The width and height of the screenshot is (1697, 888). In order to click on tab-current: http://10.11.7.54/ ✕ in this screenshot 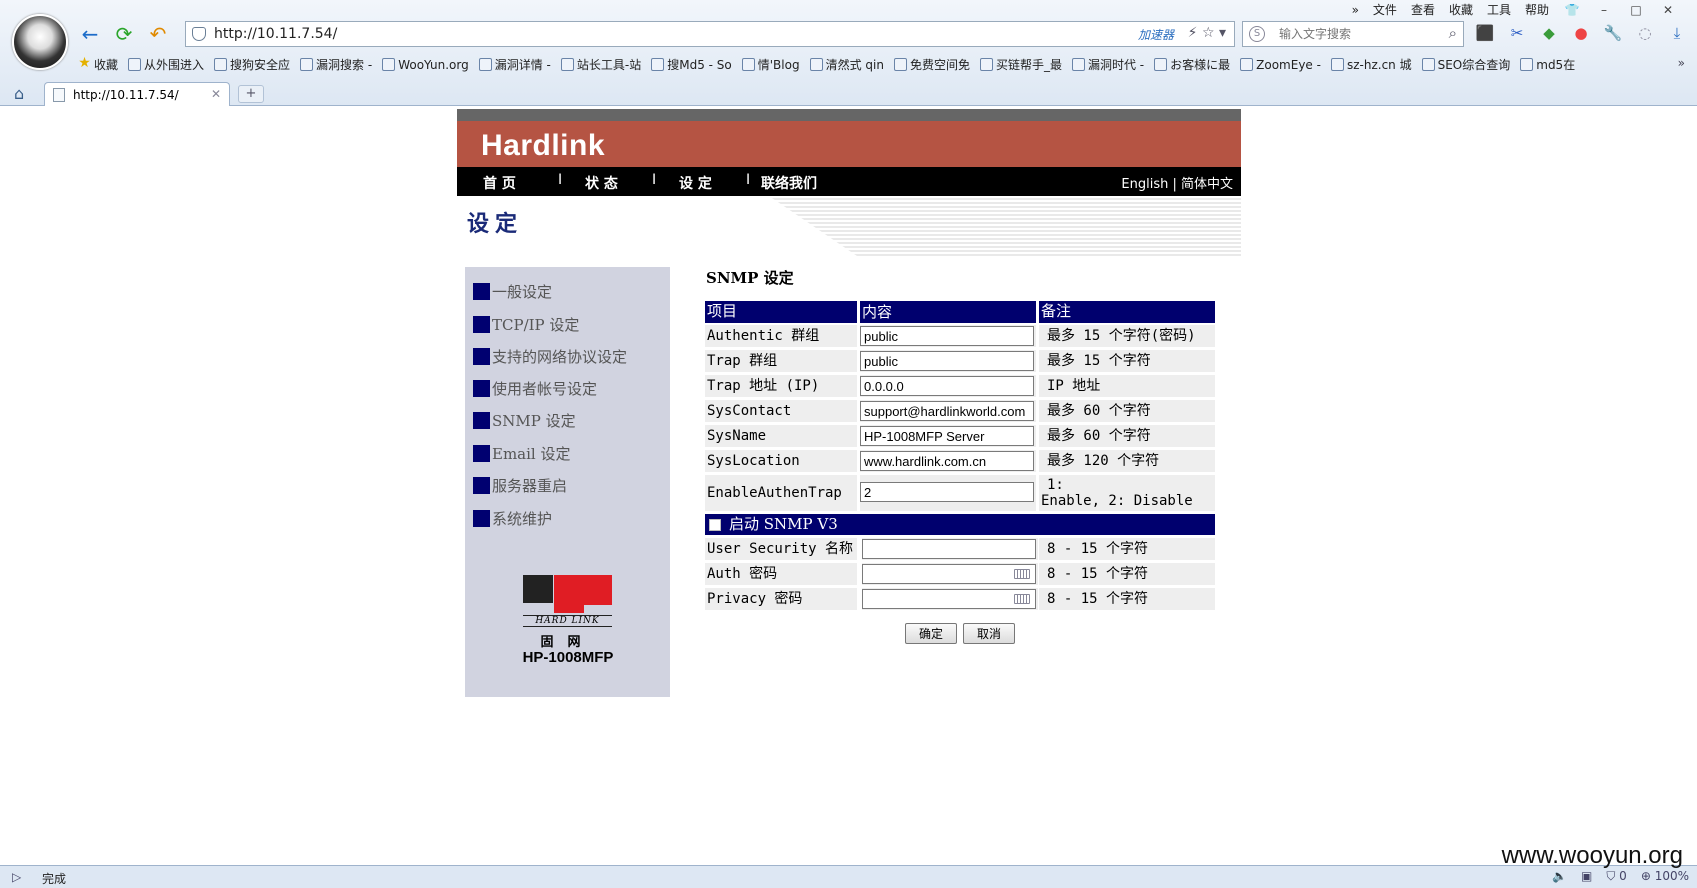, I will do `click(137, 94)`.